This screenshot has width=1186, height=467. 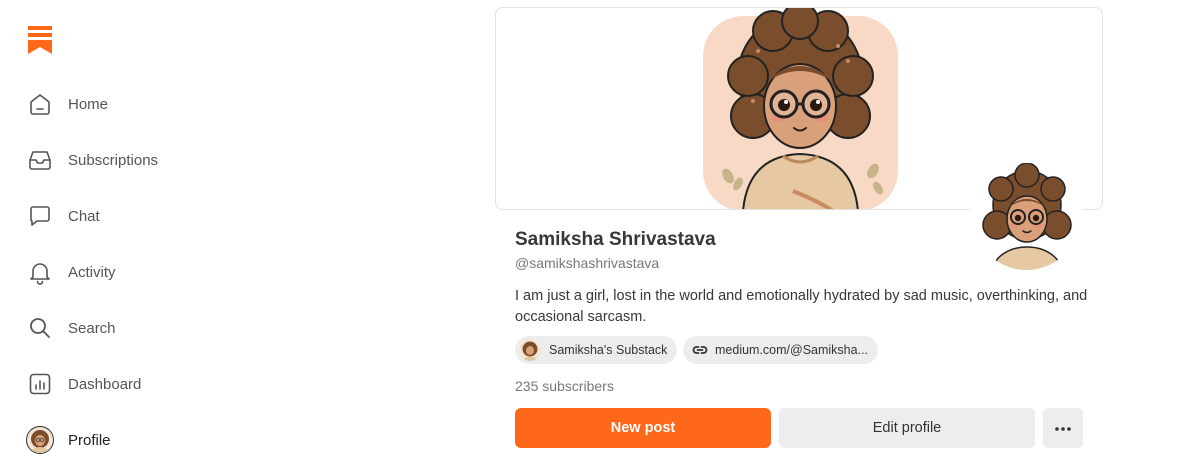 I want to click on sidebar-item-label: Dashboard, so click(x=105, y=384).